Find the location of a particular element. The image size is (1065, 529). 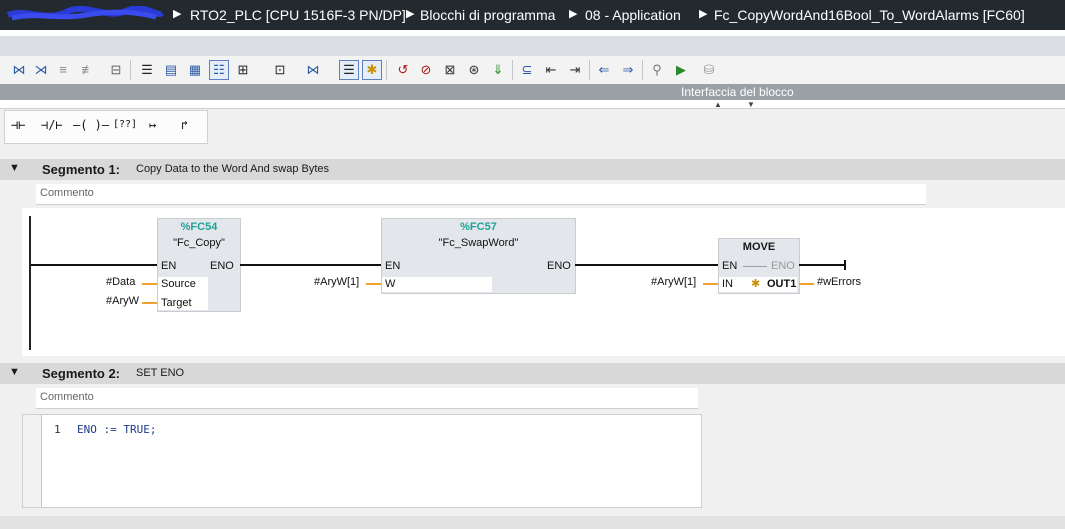

insert-network-icon: ⋈ is located at coordinates (19, 70).